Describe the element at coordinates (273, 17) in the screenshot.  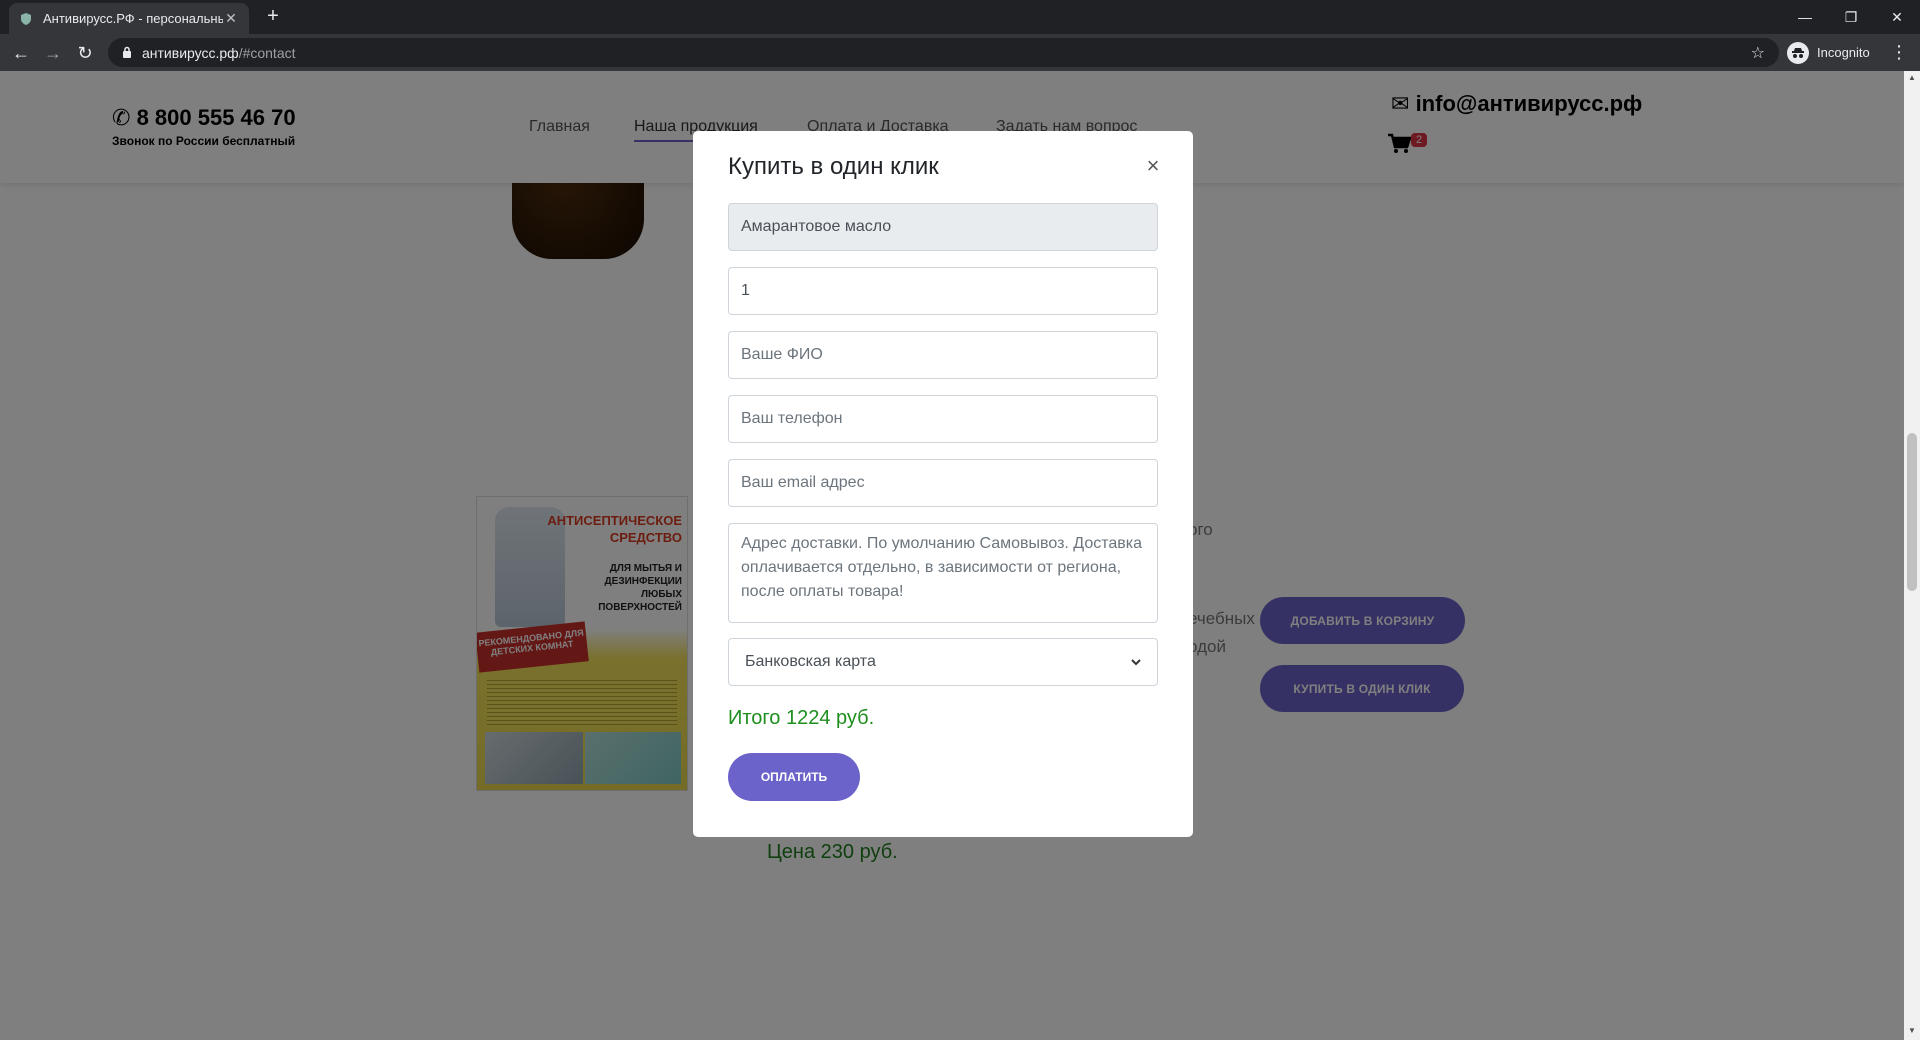
I see `new-tab-icon: +` at that location.